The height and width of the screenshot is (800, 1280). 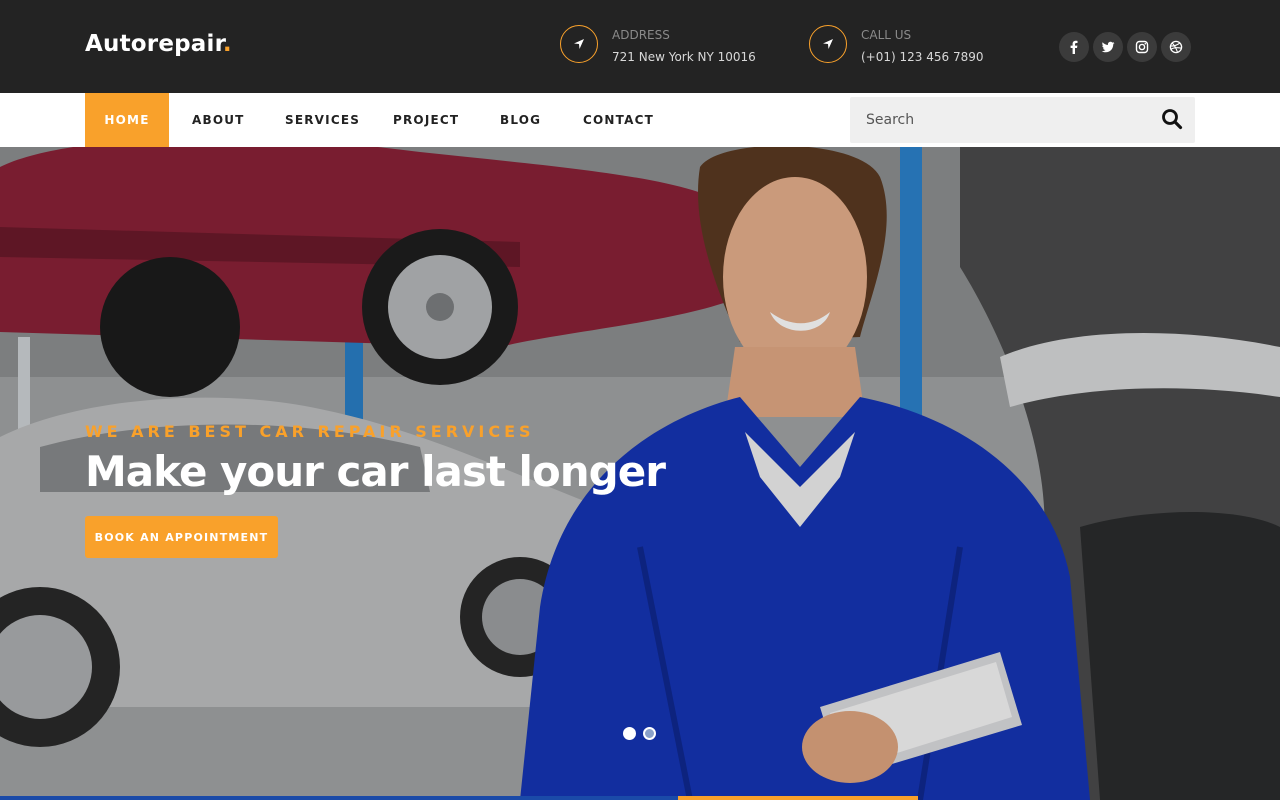 I want to click on brand-logo: Autorepair., so click(x=158, y=44).